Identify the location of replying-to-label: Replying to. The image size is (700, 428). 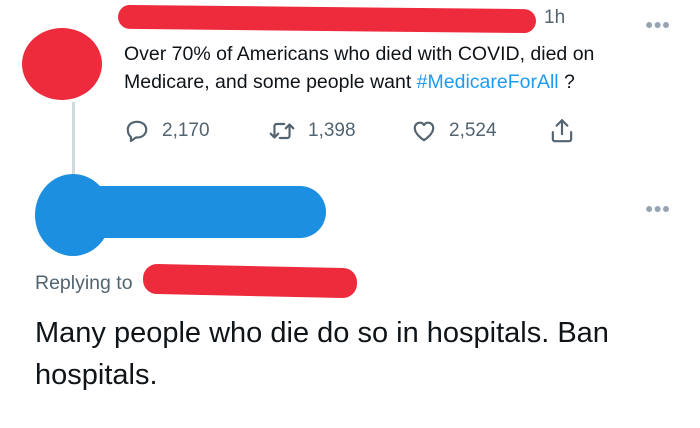
(84, 283).